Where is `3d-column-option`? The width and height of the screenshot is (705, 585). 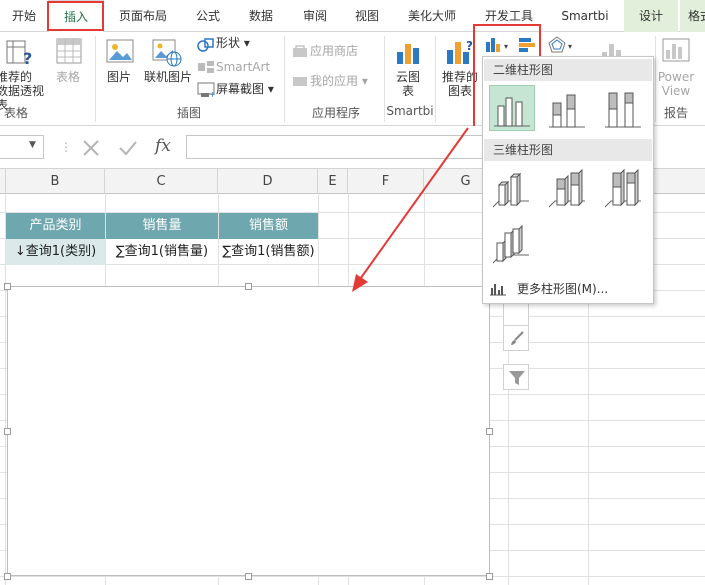
3d-column-option is located at coordinates (512, 246).